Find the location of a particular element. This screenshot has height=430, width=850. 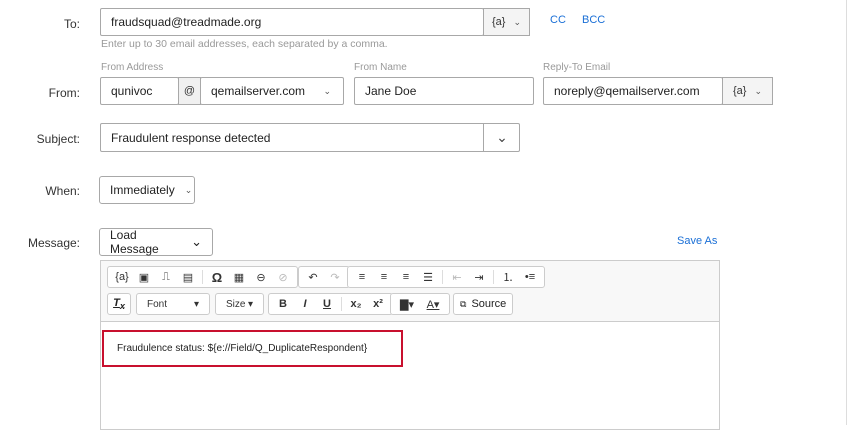

align-left-icon: ≡ is located at coordinates (362, 277).